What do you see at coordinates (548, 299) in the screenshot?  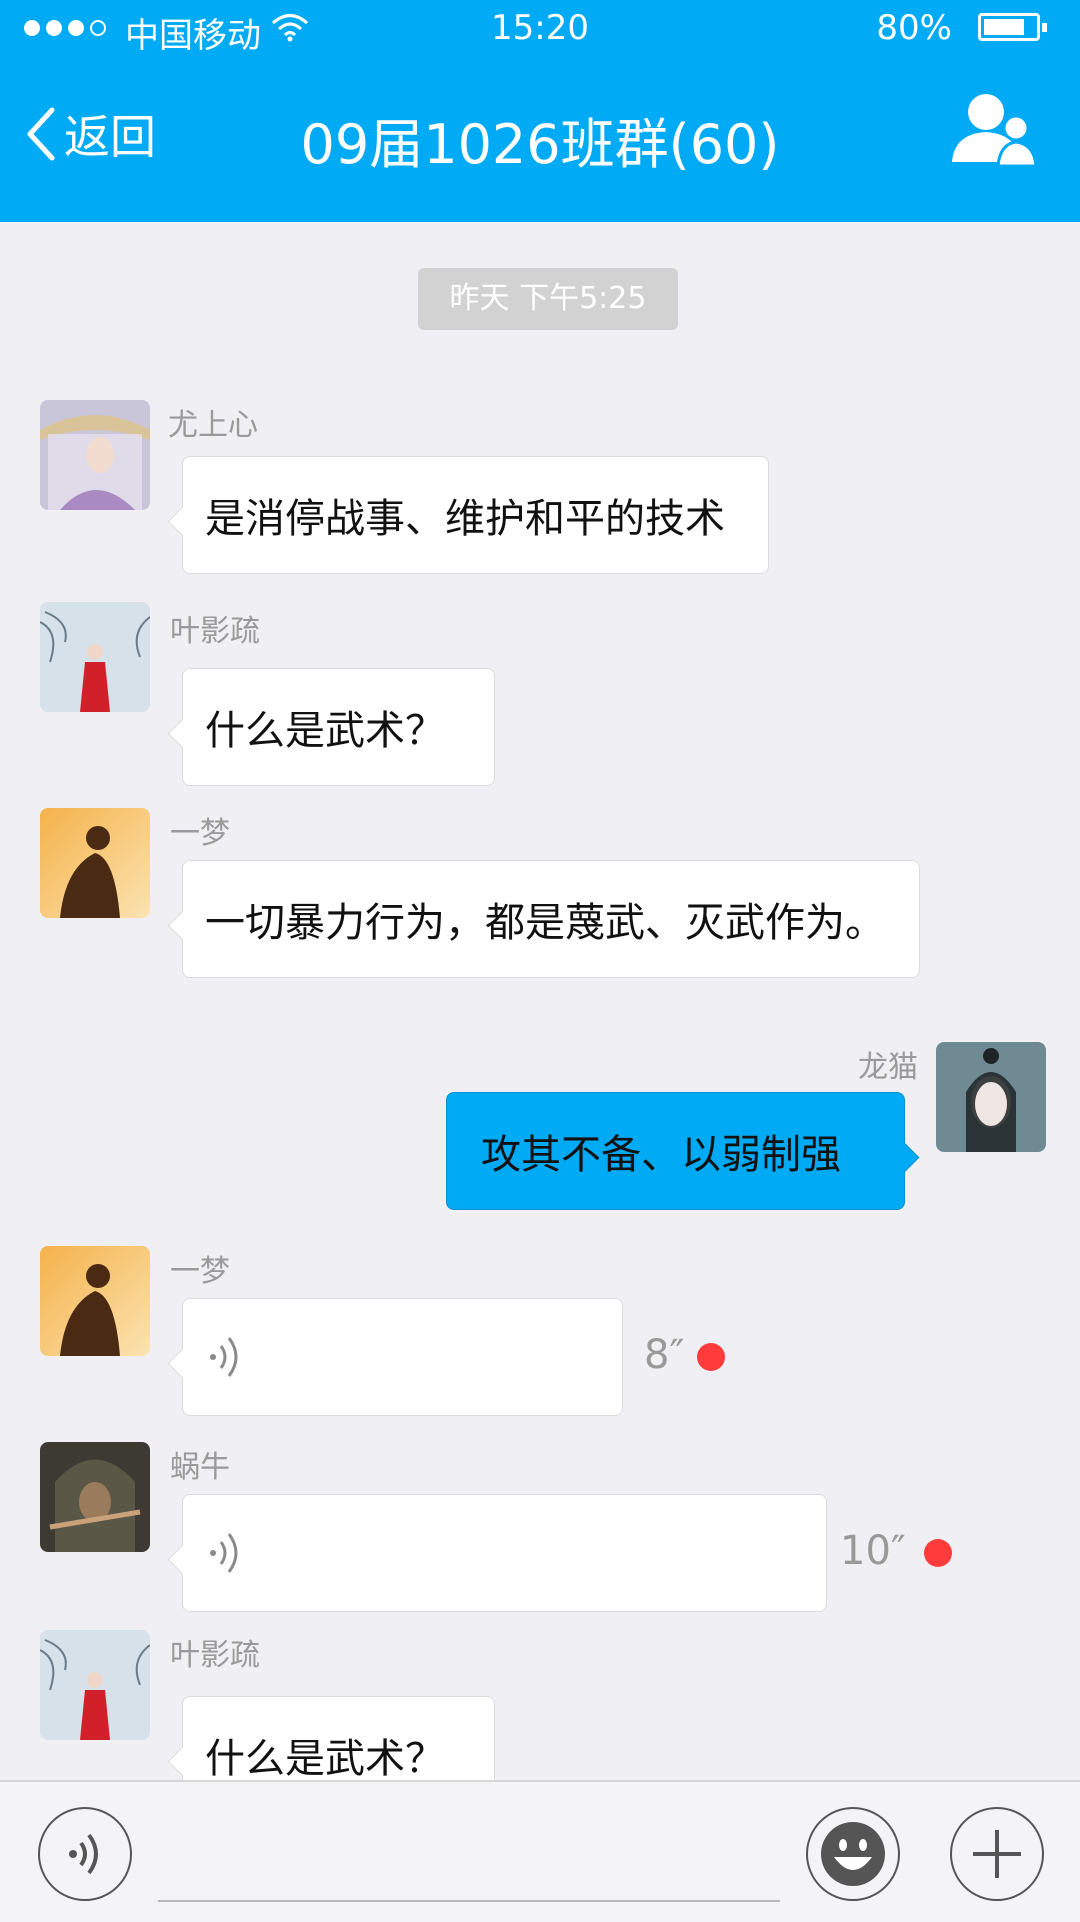 I see `time-divider: 昨天 下午5:25` at bounding box center [548, 299].